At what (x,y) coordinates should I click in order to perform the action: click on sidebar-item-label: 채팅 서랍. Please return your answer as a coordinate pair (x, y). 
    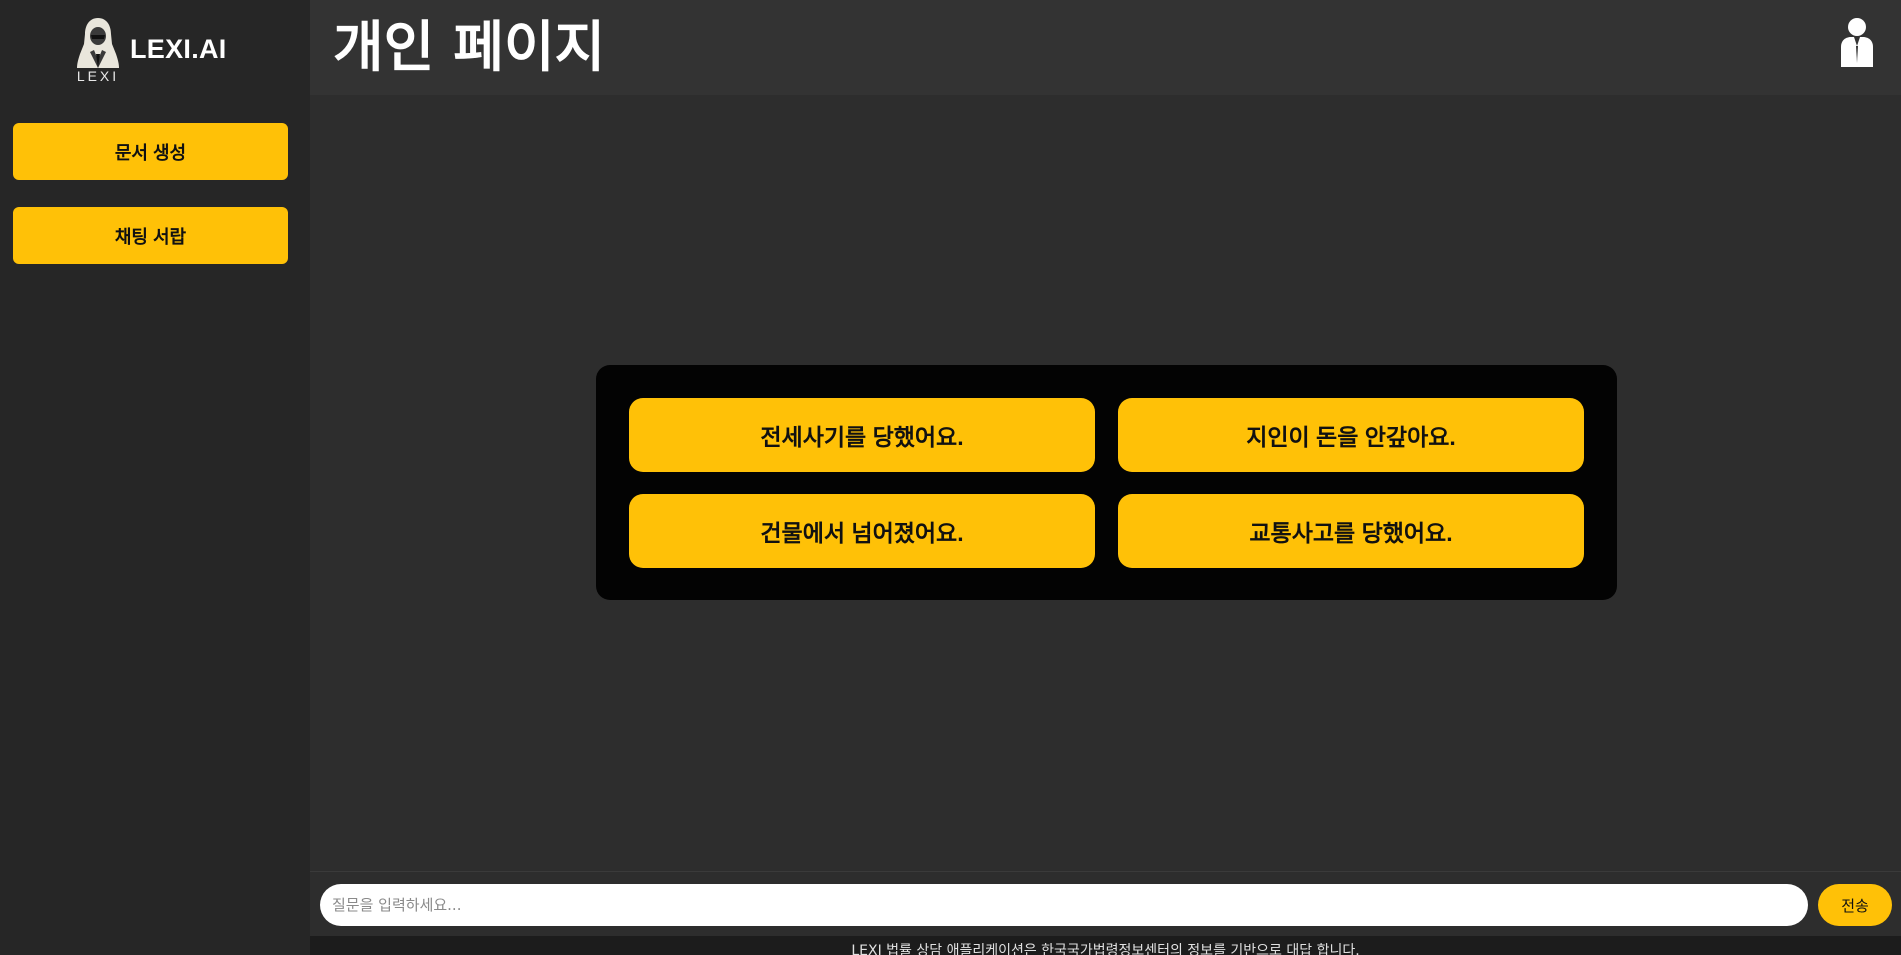
    Looking at the image, I should click on (150, 236).